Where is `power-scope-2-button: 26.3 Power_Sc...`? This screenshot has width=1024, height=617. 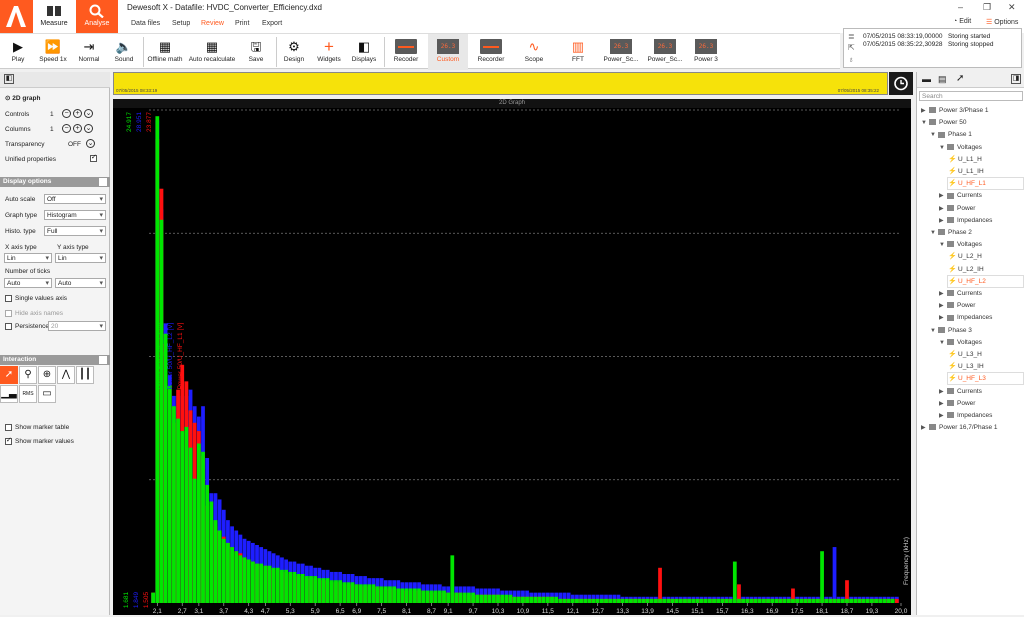 power-scope-2-button: 26.3 Power_Sc... is located at coordinates (665, 52).